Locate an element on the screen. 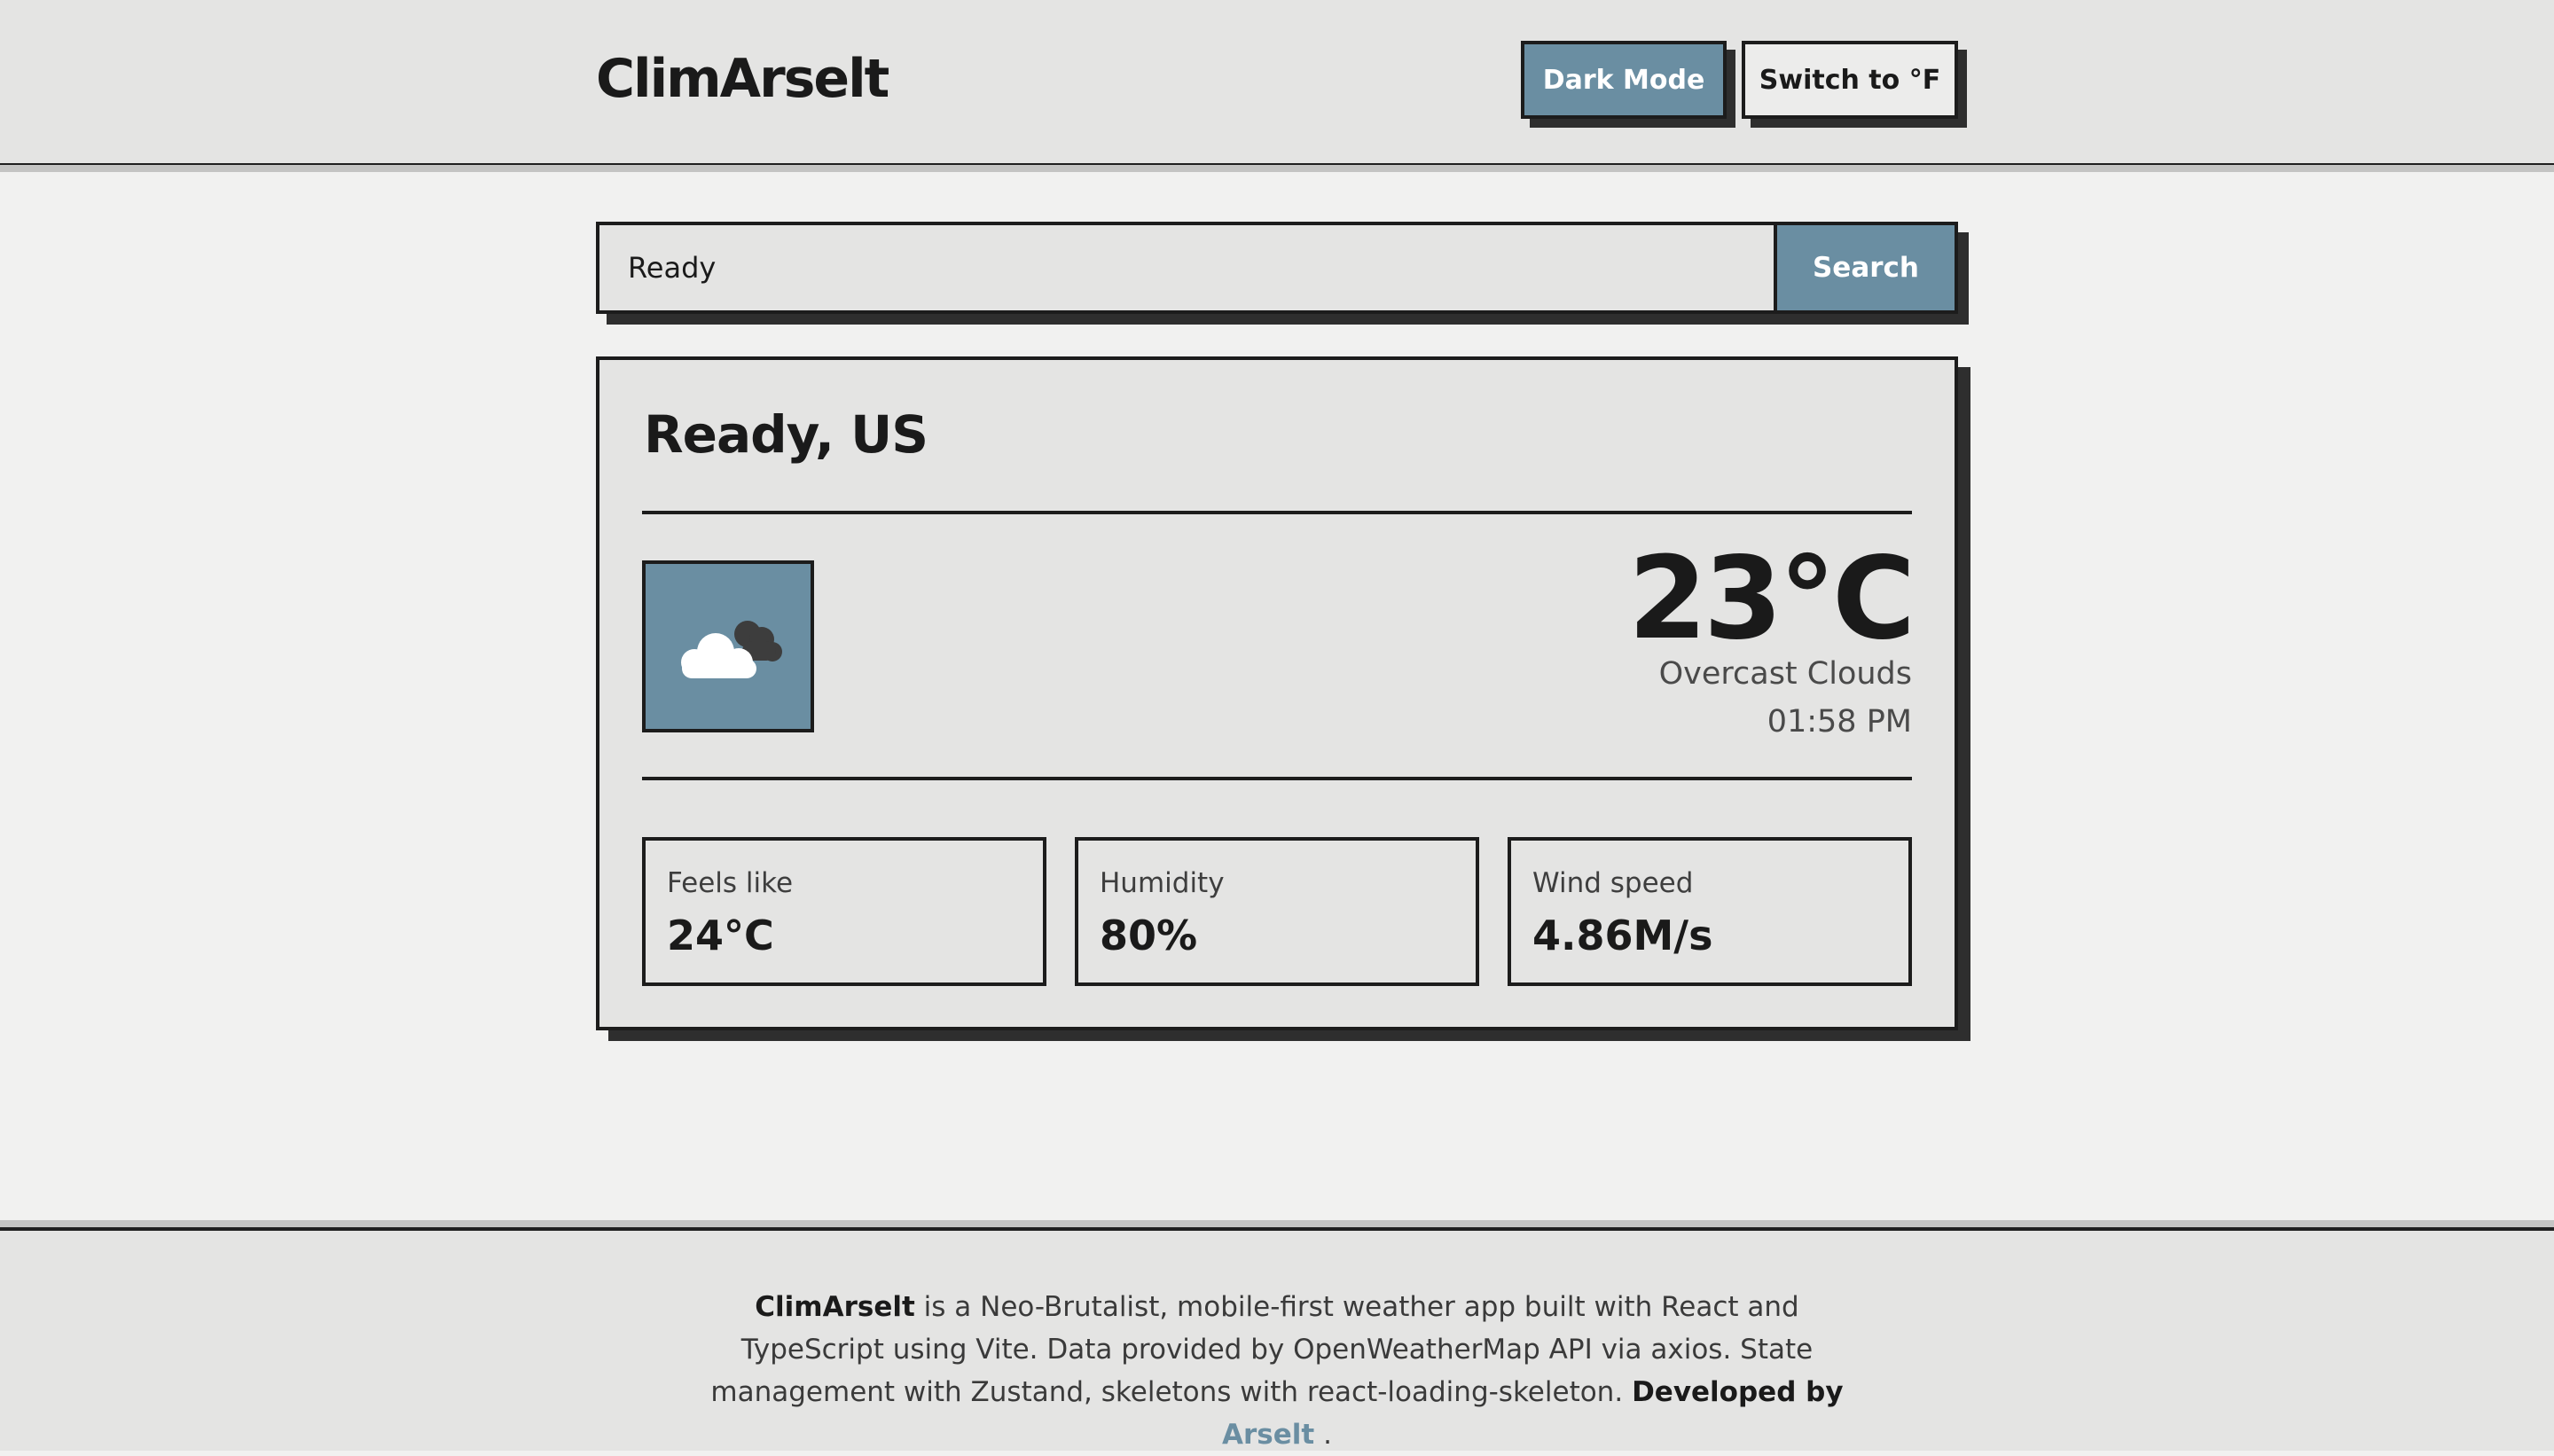 Image resolution: width=2554 pixels, height=1456 pixels. footer-developed-by: Developed by is located at coordinates (1738, 1392).